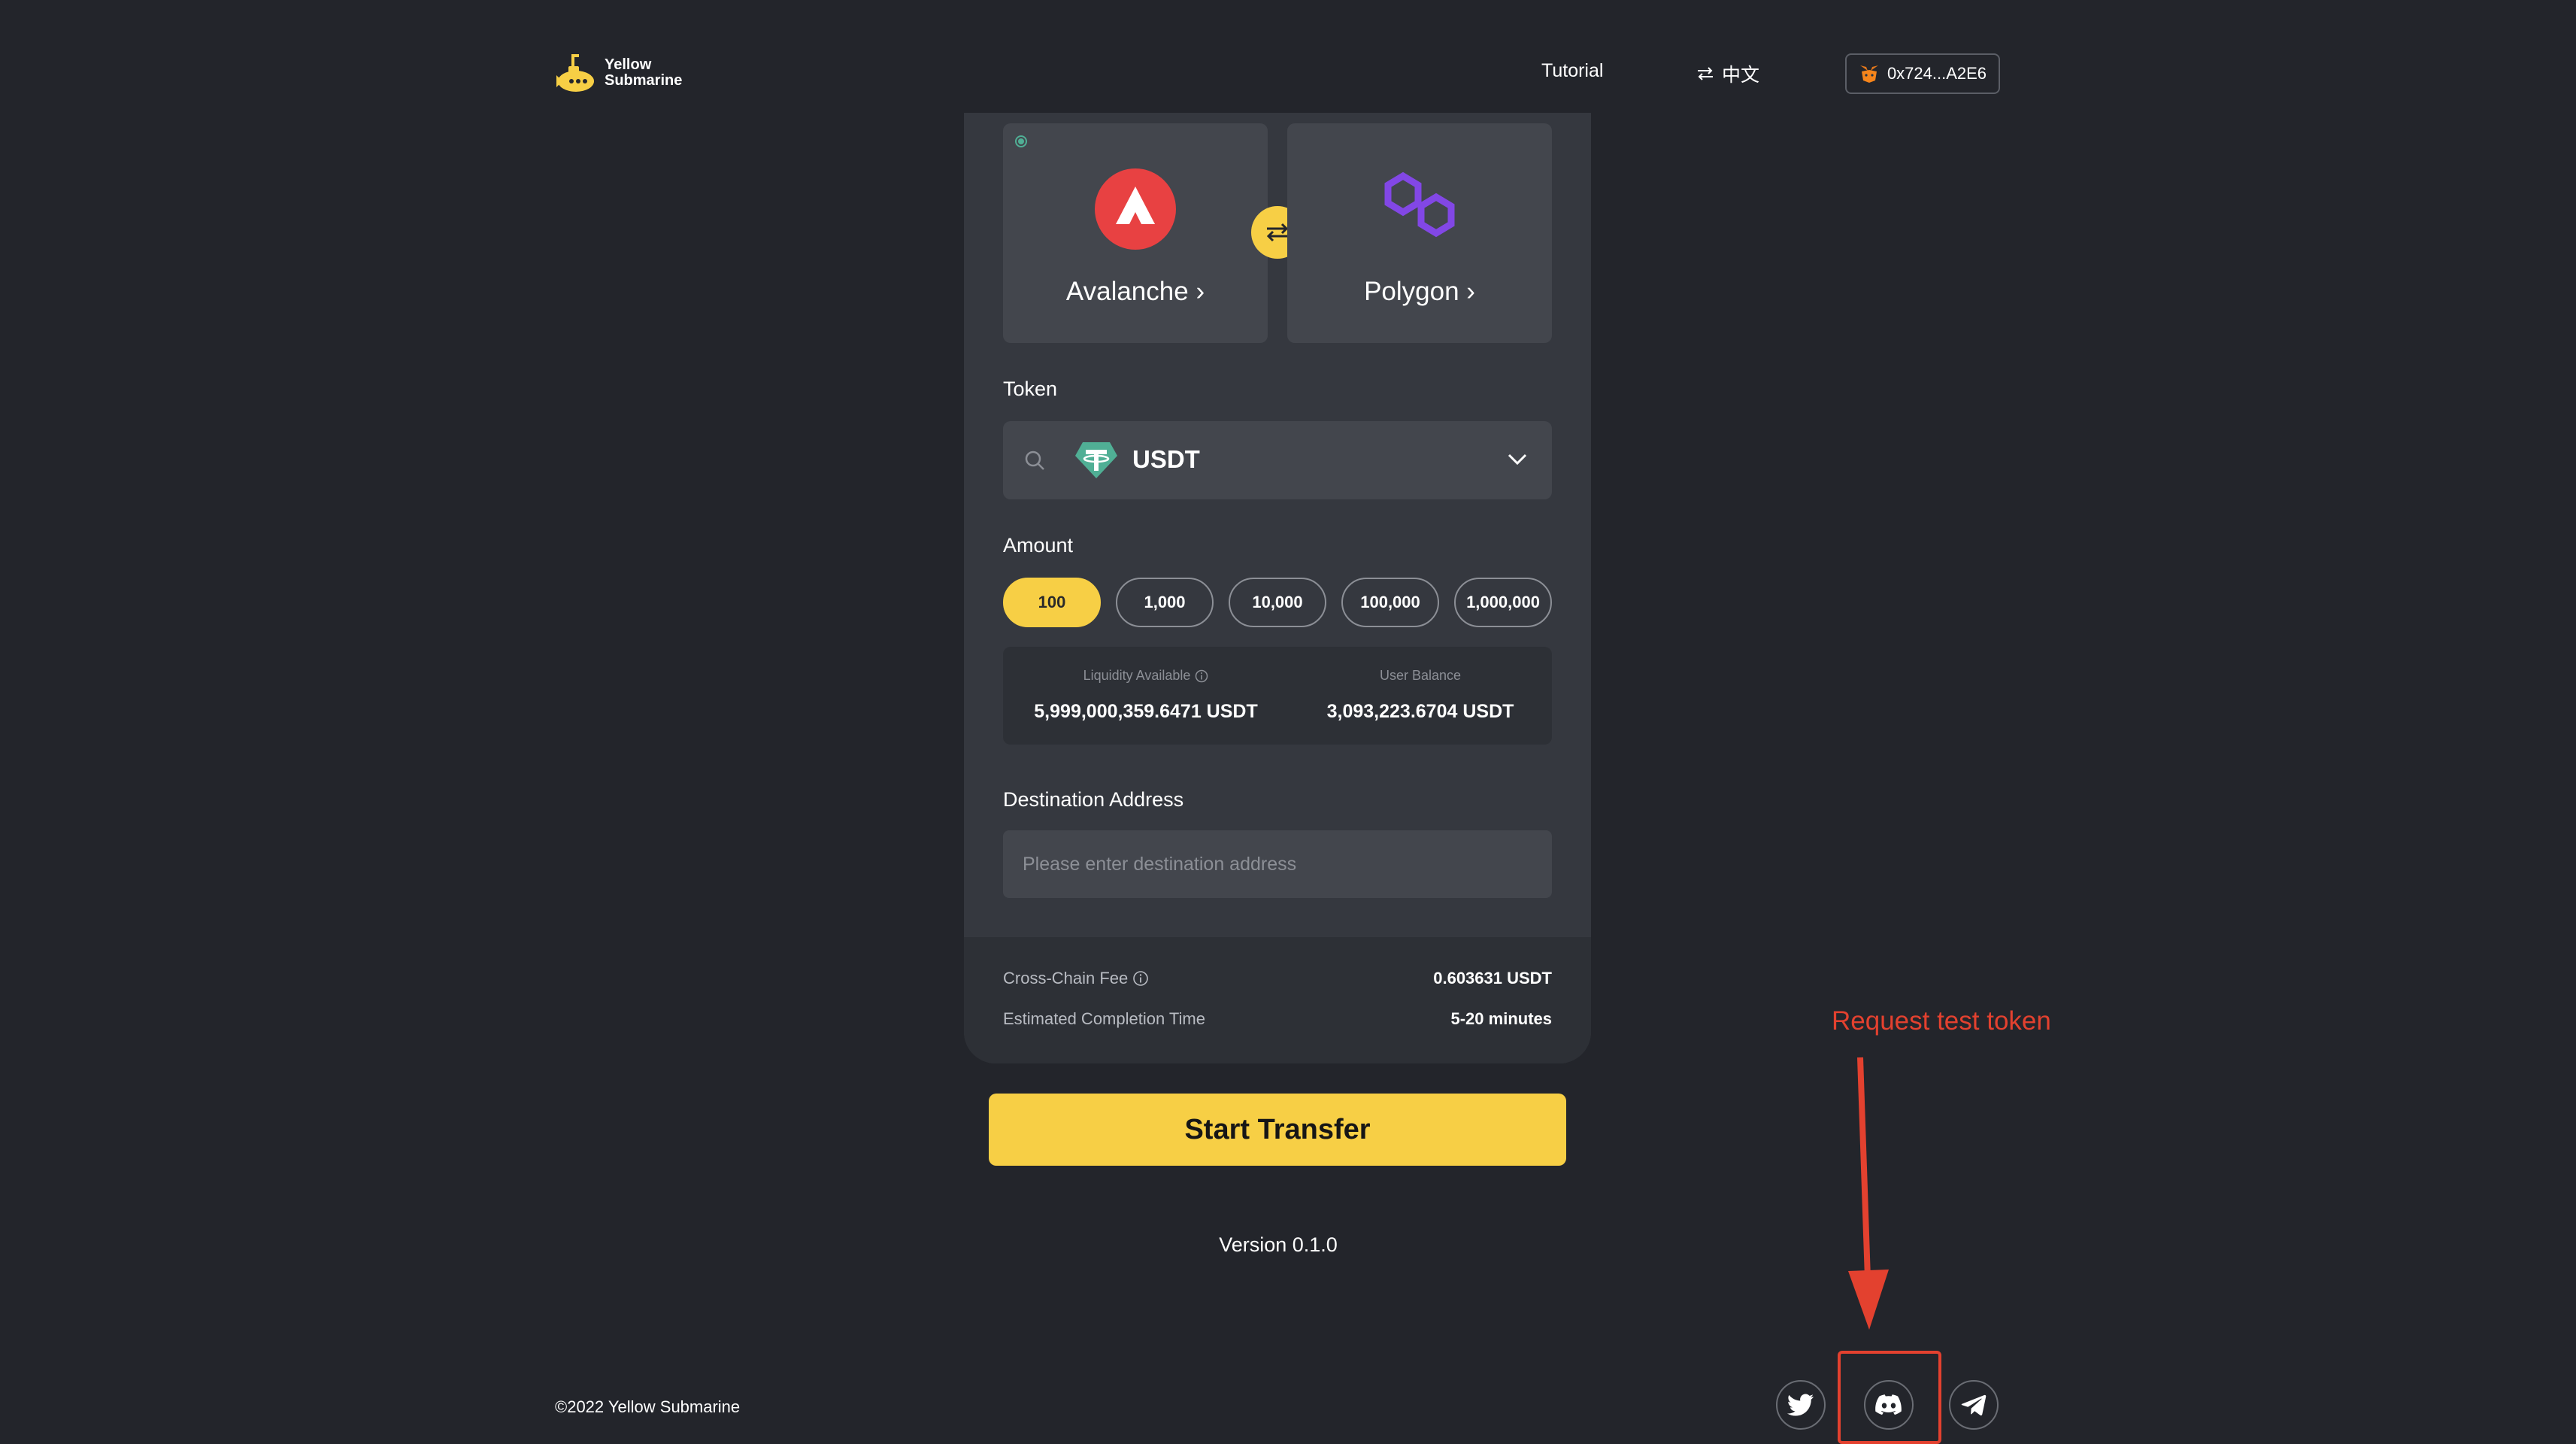 The height and width of the screenshot is (1444, 2576). I want to click on wallet-address: 0x724...A2E6, so click(1937, 73).